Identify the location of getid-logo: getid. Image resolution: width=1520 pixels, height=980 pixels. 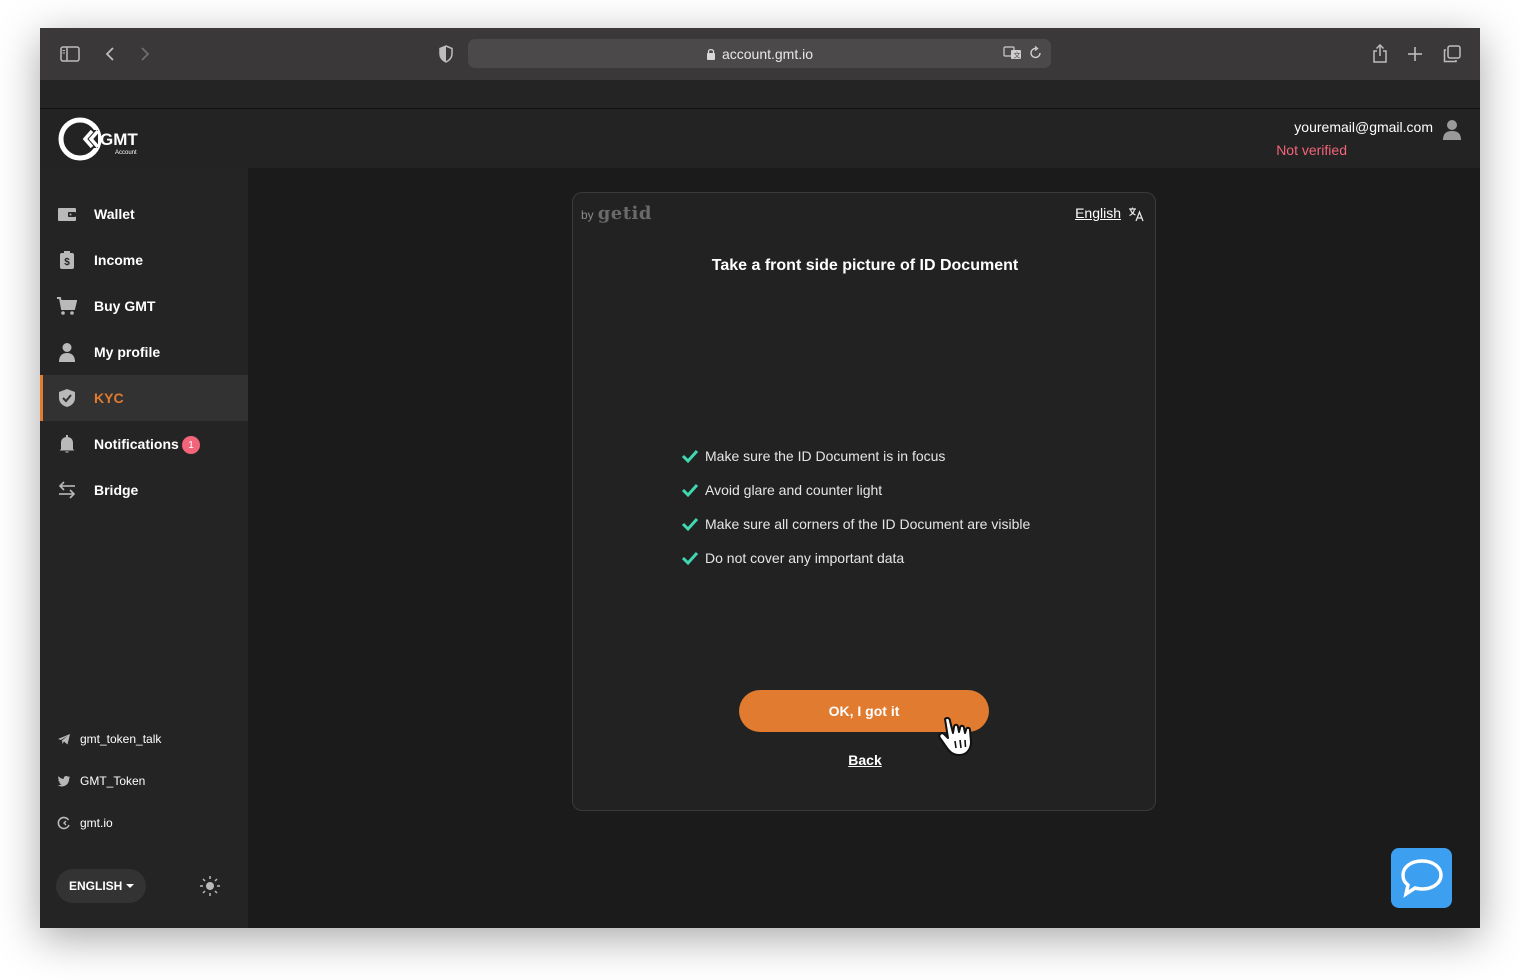
(624, 213).